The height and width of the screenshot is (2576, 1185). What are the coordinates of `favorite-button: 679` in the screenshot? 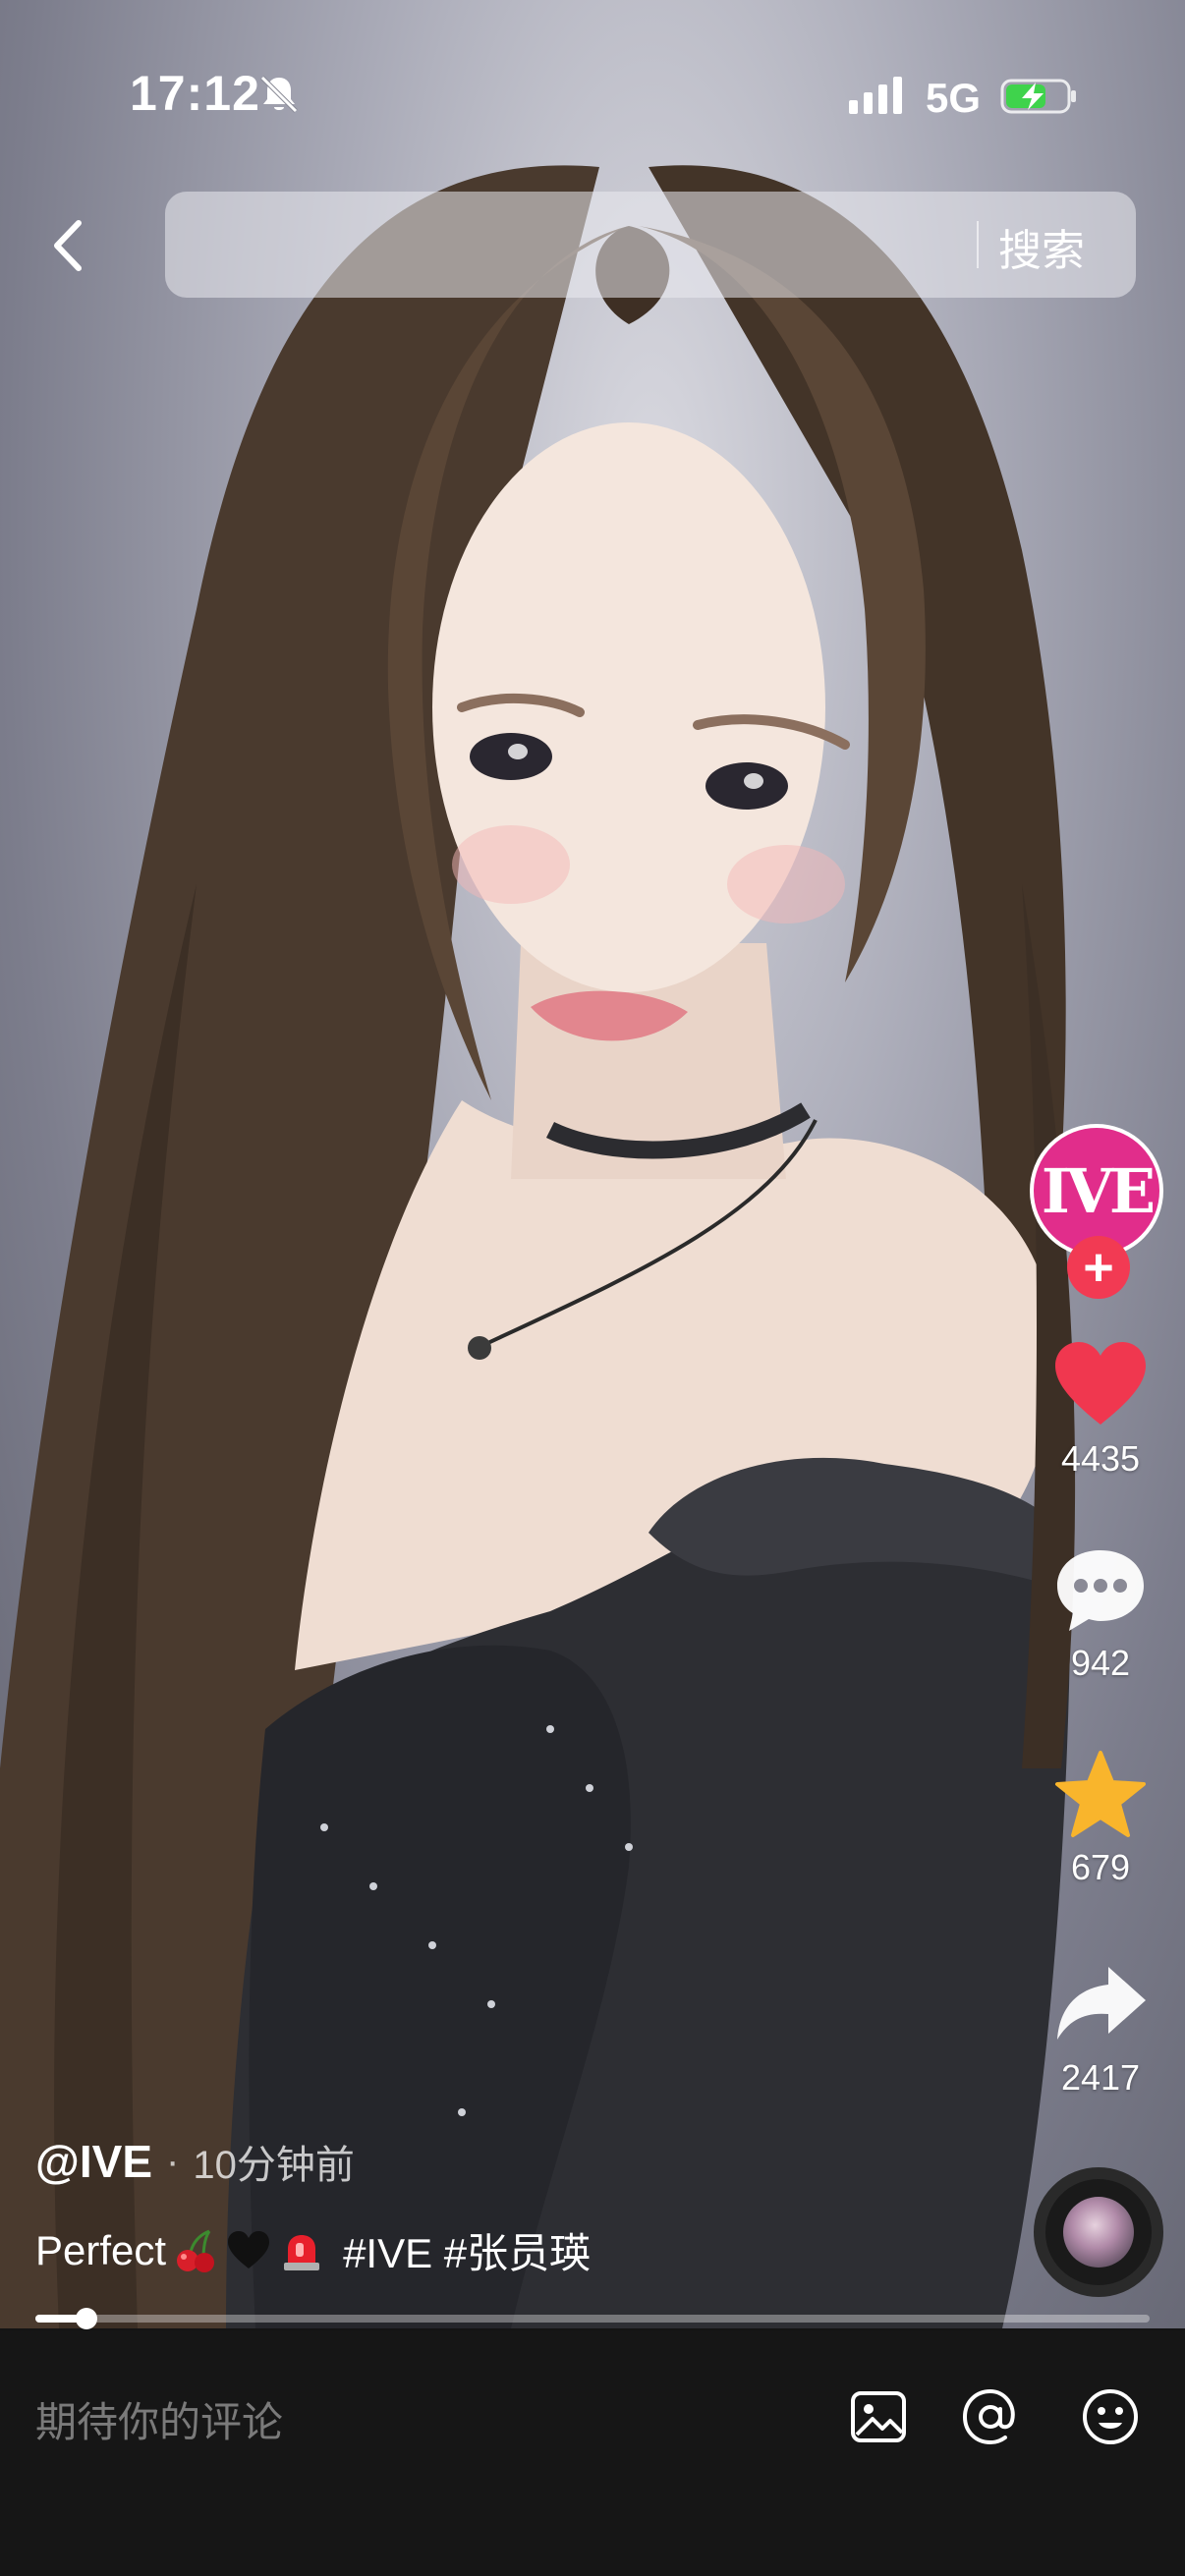 It's located at (1100, 1817).